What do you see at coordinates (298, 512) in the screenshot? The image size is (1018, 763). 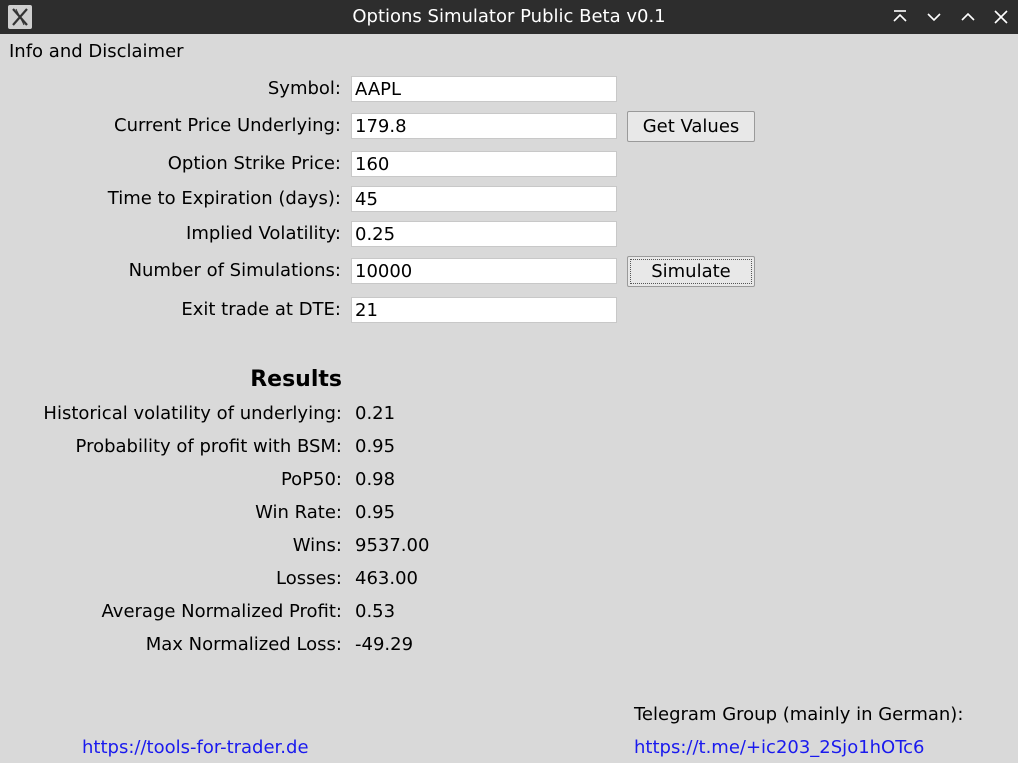 I see `result-label: Win Rate:` at bounding box center [298, 512].